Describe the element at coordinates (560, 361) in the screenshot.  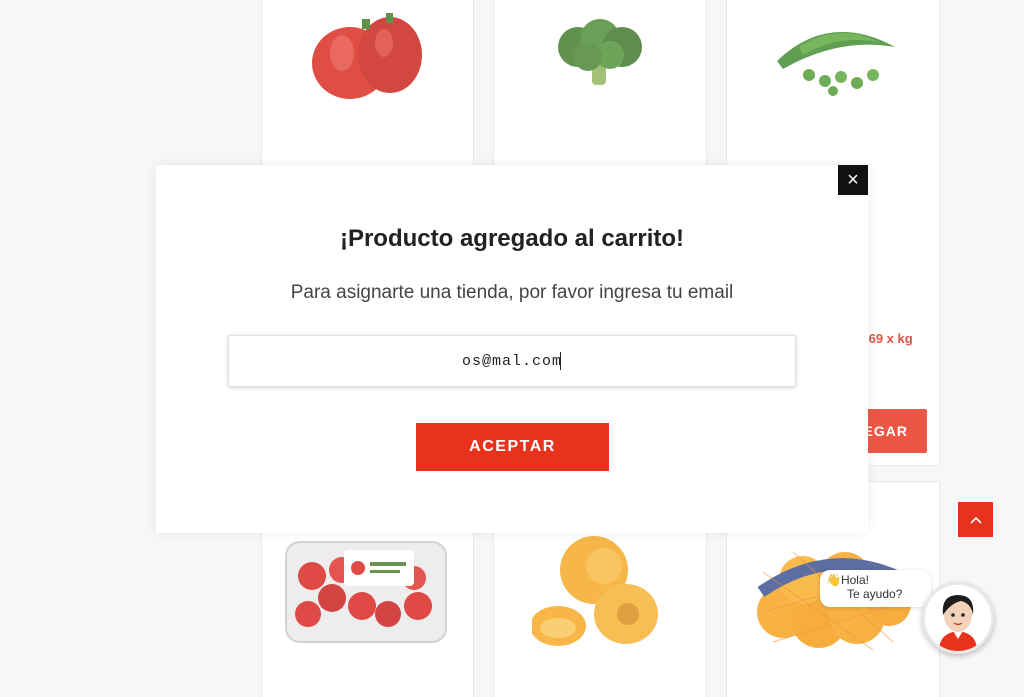
I see `text-caret` at that location.